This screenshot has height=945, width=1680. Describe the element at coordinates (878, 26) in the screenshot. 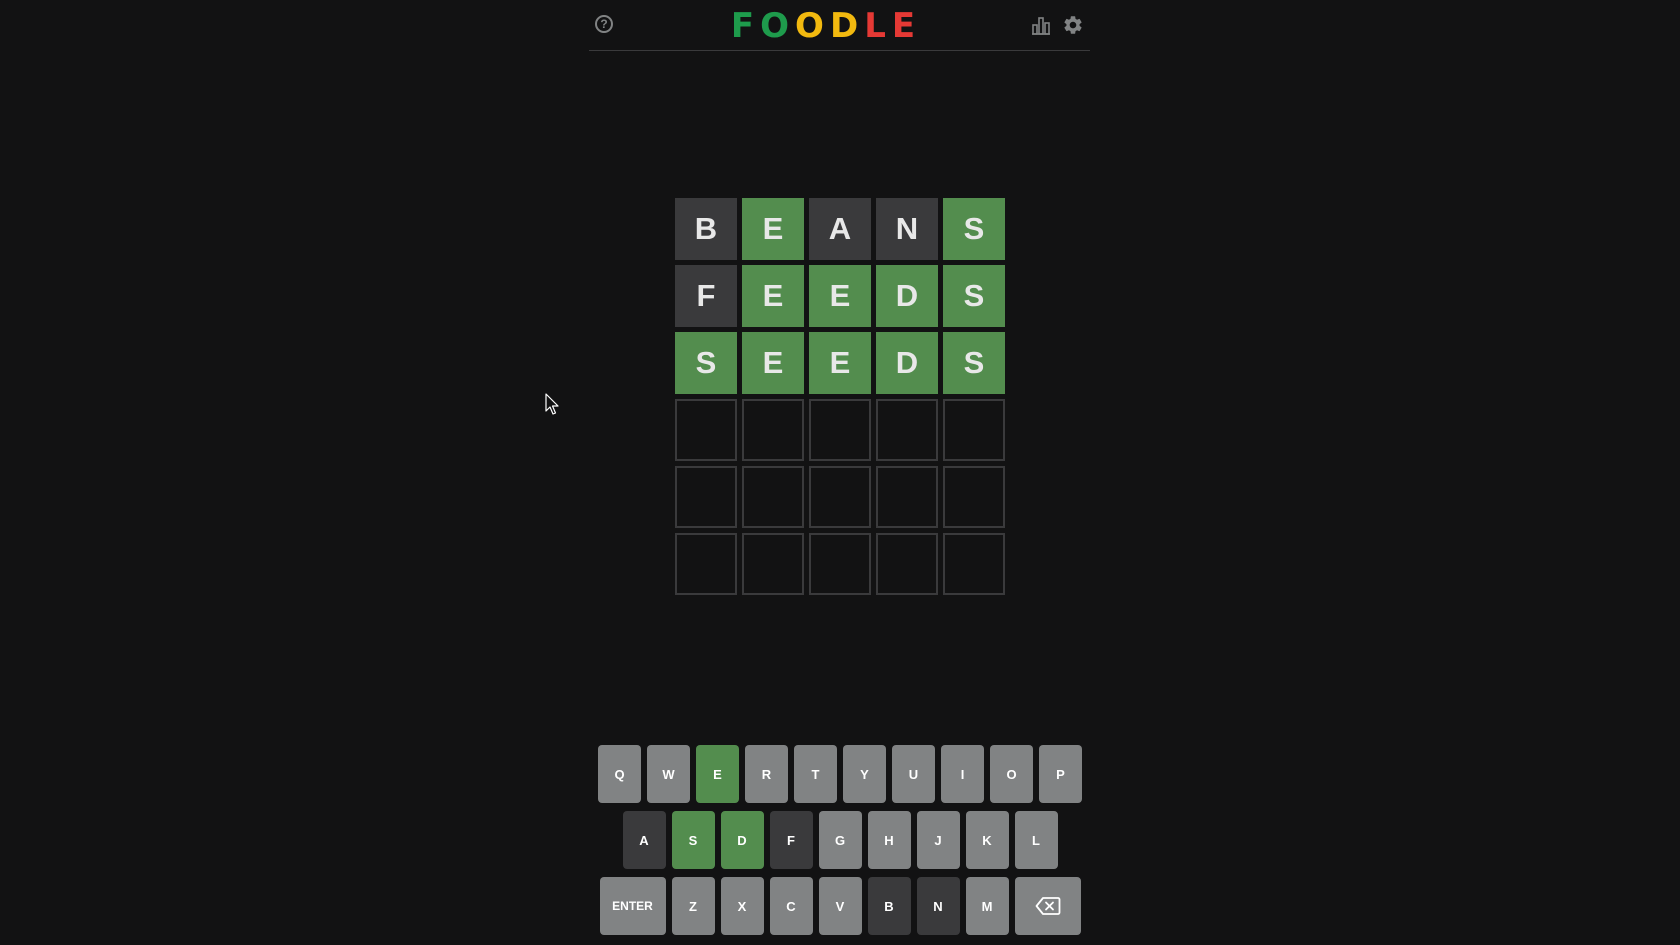

I see `logo-letter: L` at that location.